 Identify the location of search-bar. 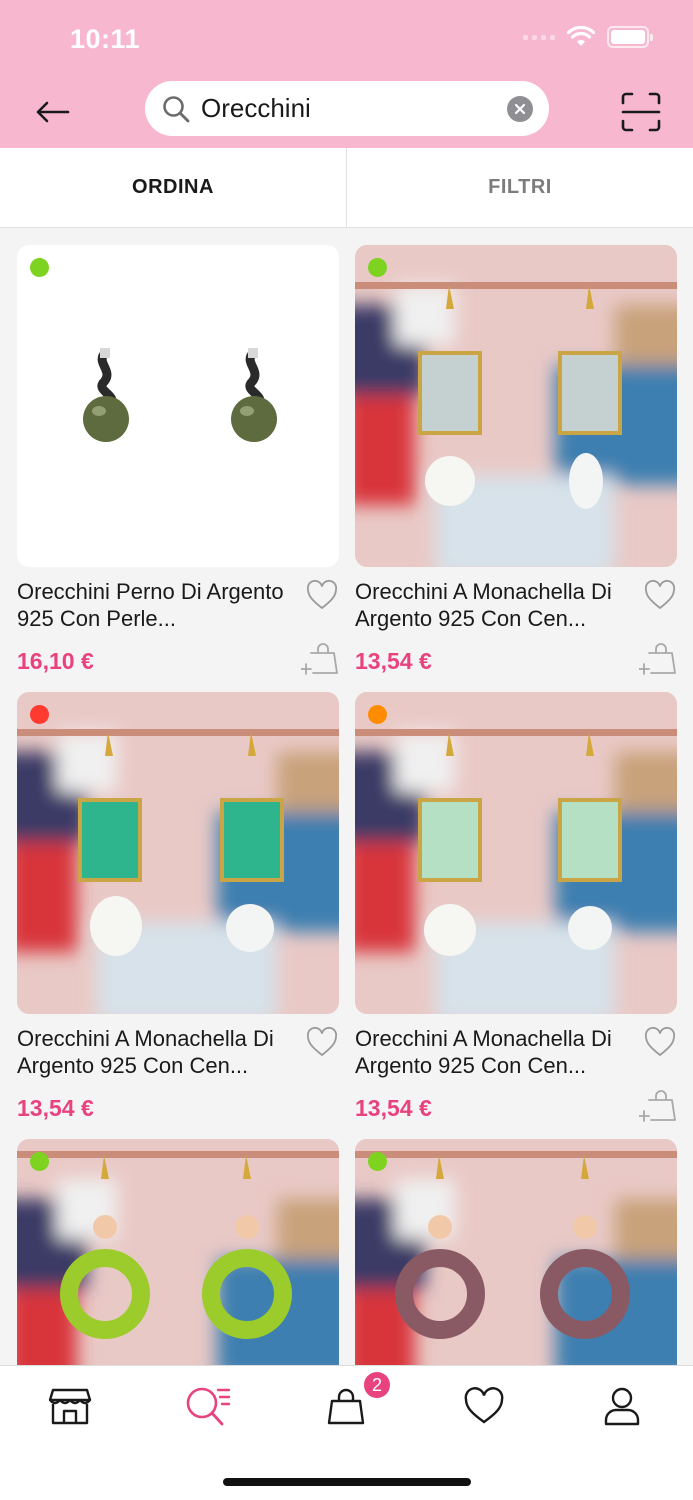
(347, 108).